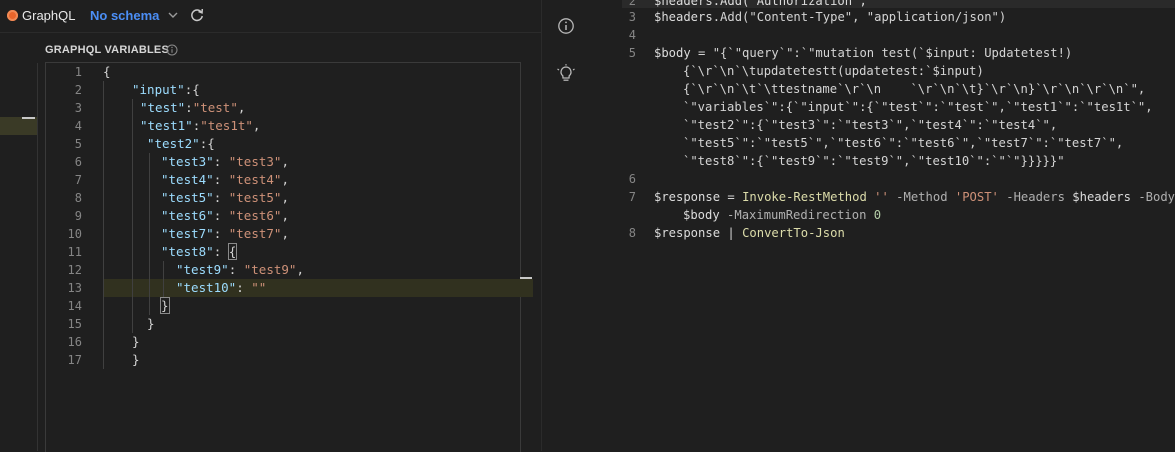 The width and height of the screenshot is (1175, 452). Describe the element at coordinates (18, 126) in the screenshot. I see `query-editor-active-line` at that location.